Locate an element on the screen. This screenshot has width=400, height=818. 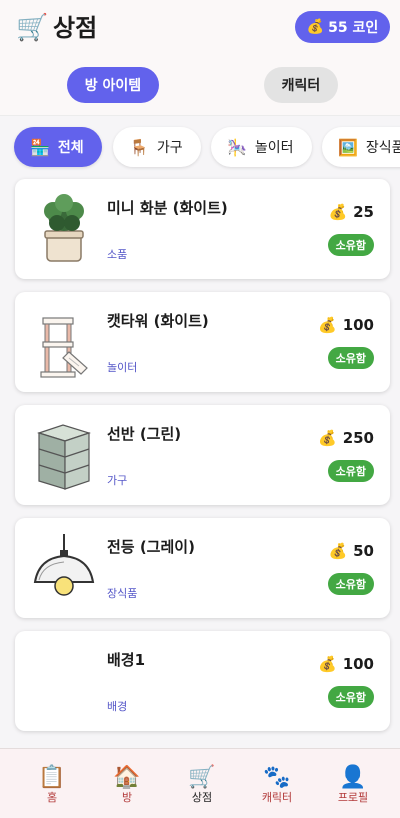
page-title: 상점 is located at coordinates (75, 28).